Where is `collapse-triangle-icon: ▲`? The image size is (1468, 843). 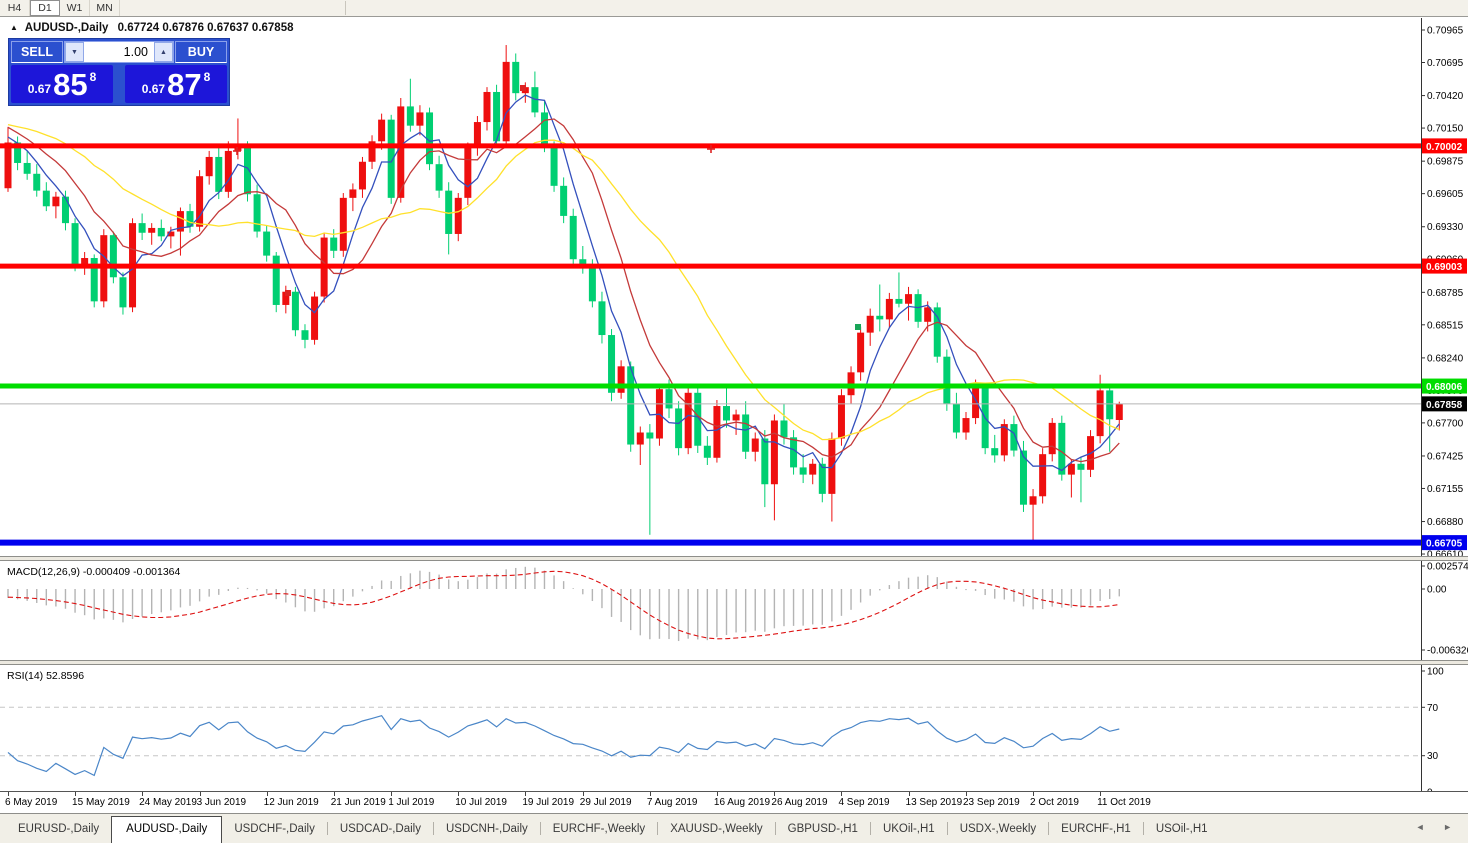 collapse-triangle-icon: ▲ is located at coordinates (14, 27).